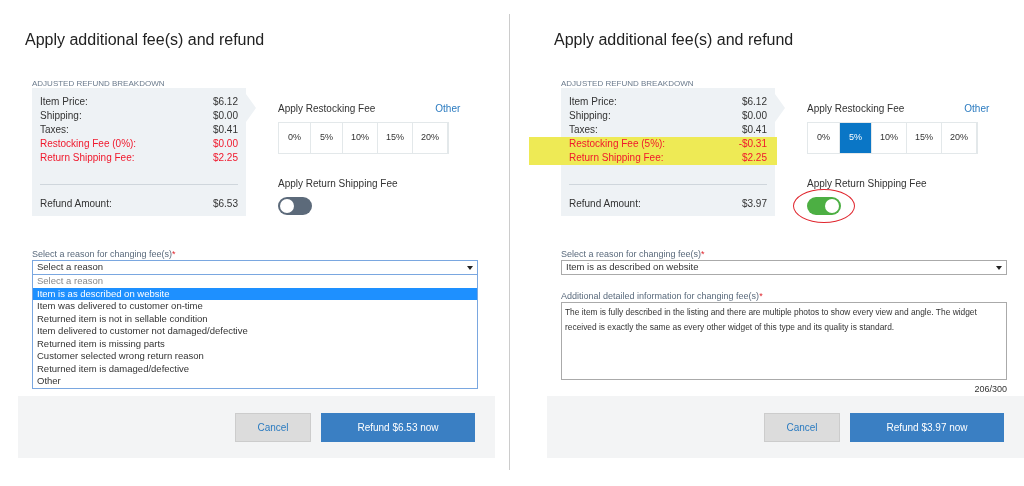 The image size is (1024, 486). Describe the element at coordinates (754, 204) in the screenshot. I see `refund-value: $3.97` at that location.